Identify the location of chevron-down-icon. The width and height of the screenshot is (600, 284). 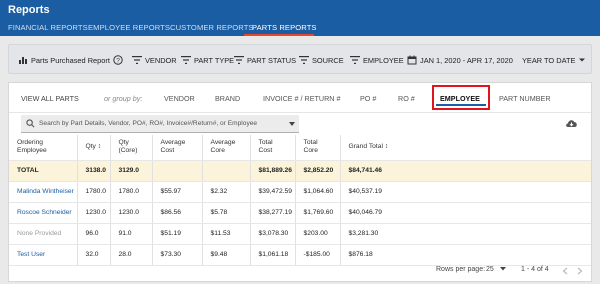
(582, 60).